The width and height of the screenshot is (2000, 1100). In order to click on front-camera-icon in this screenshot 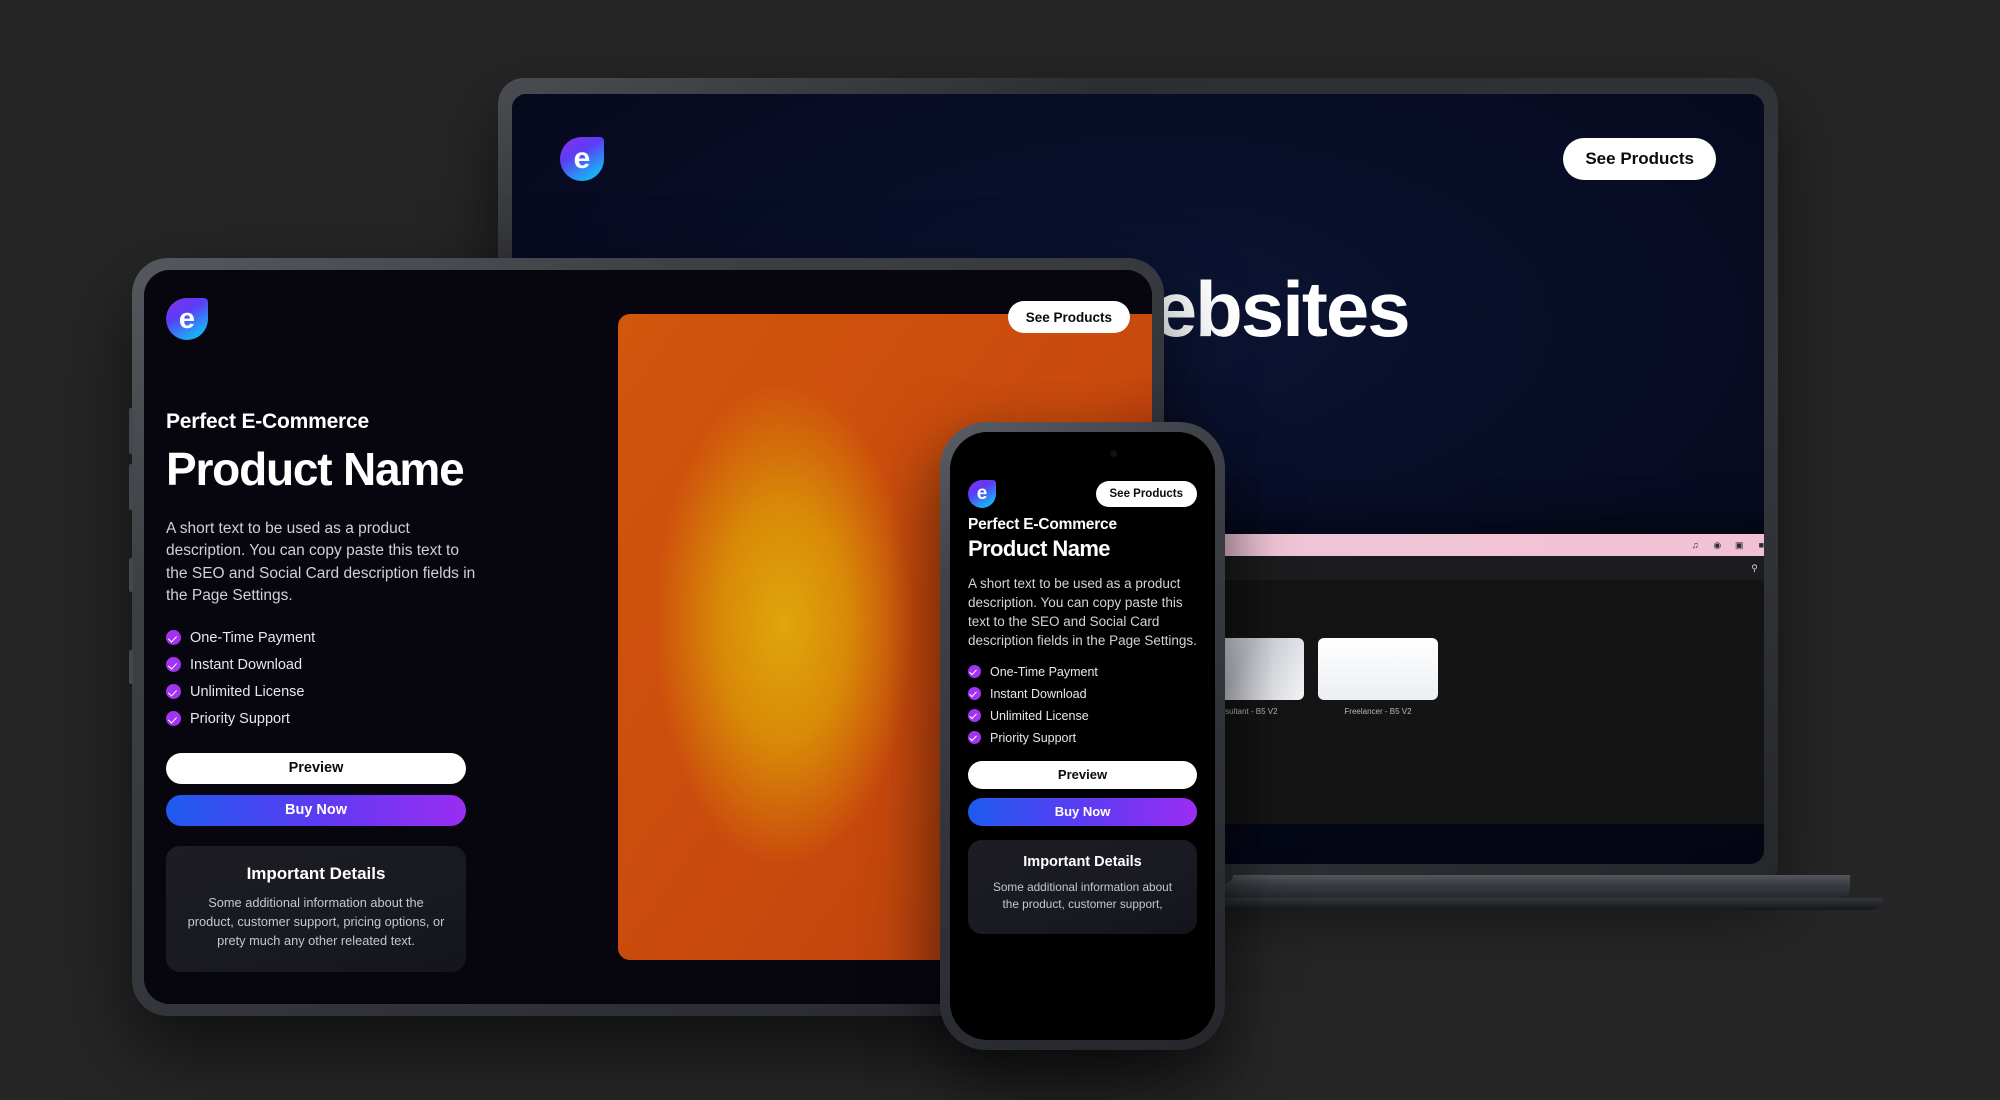, I will do `click(1113, 453)`.